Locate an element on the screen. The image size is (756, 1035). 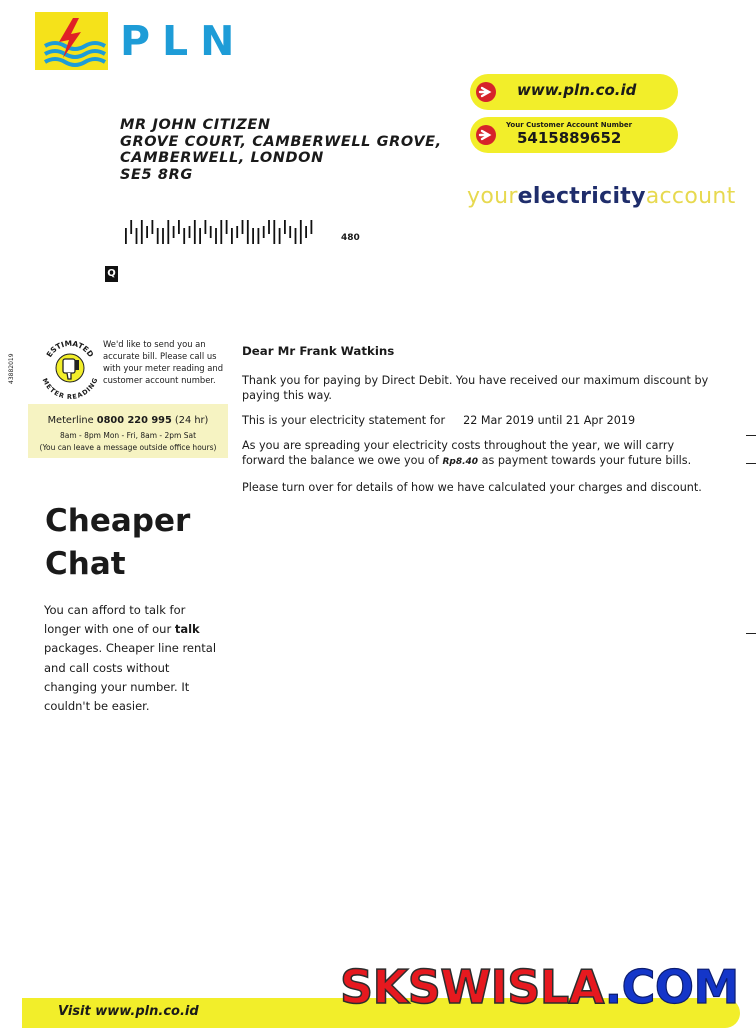
address-line: CAMBERWELL, LONDON is located at coordinates (222, 158).